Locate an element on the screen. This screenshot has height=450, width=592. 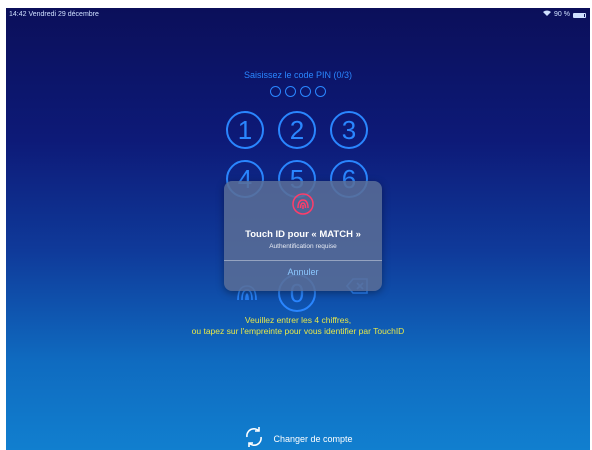
key-3: 3 is located at coordinates (349, 130).